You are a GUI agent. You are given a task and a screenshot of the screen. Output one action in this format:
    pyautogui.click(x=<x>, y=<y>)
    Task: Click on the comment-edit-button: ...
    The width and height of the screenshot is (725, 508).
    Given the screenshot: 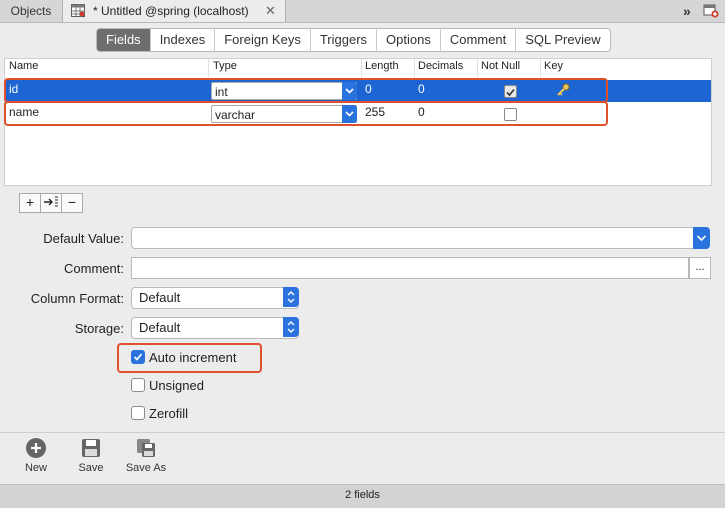 What is the action you would take?
    pyautogui.click(x=700, y=268)
    